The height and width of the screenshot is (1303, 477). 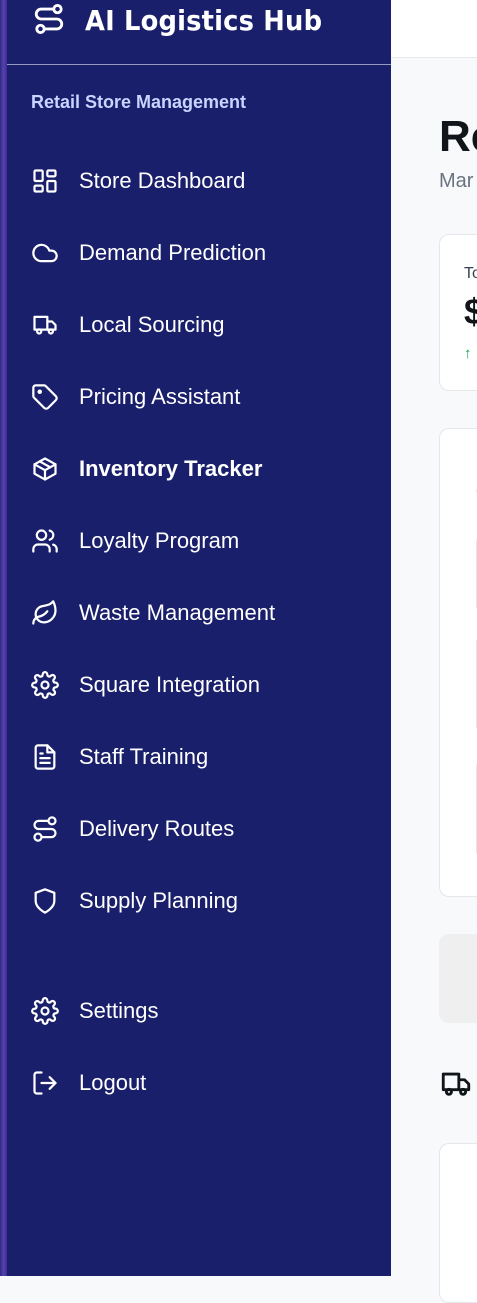 I want to click on tag-icon, so click(x=45, y=397).